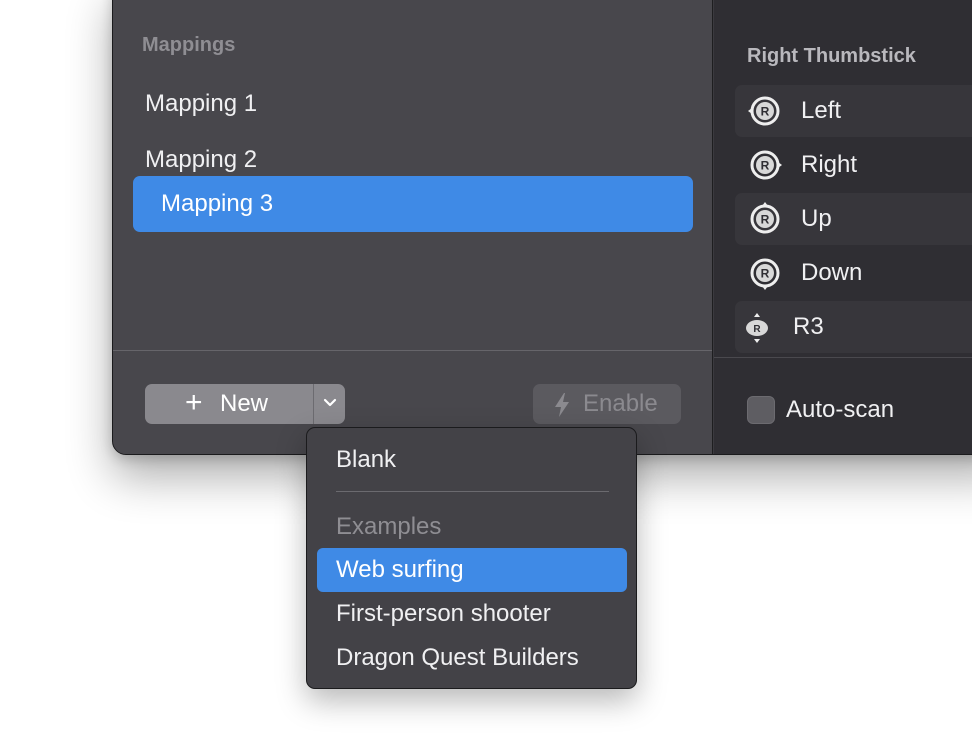  Describe the element at coordinates (808, 326) in the screenshot. I see `thumbstick-row-label: R3` at that location.